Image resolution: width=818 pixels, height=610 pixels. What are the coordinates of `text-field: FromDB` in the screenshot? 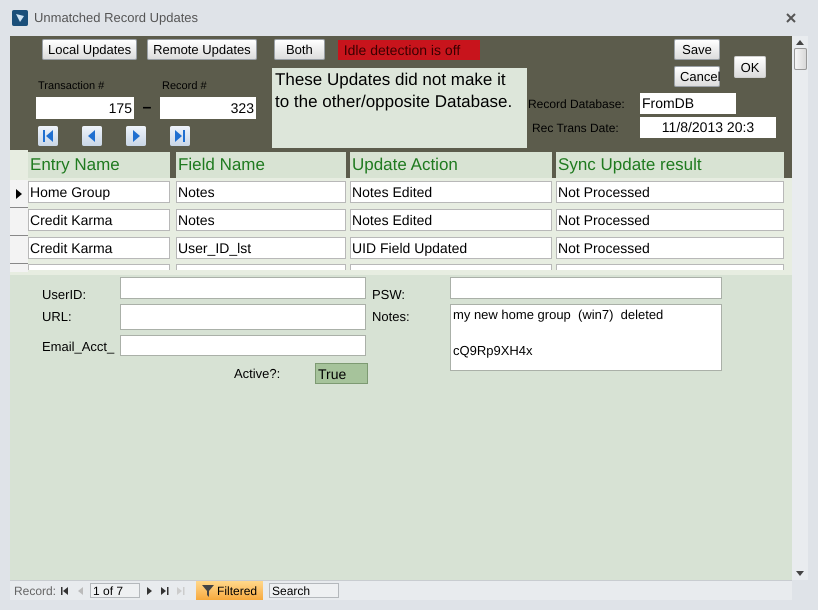 It's located at (688, 103).